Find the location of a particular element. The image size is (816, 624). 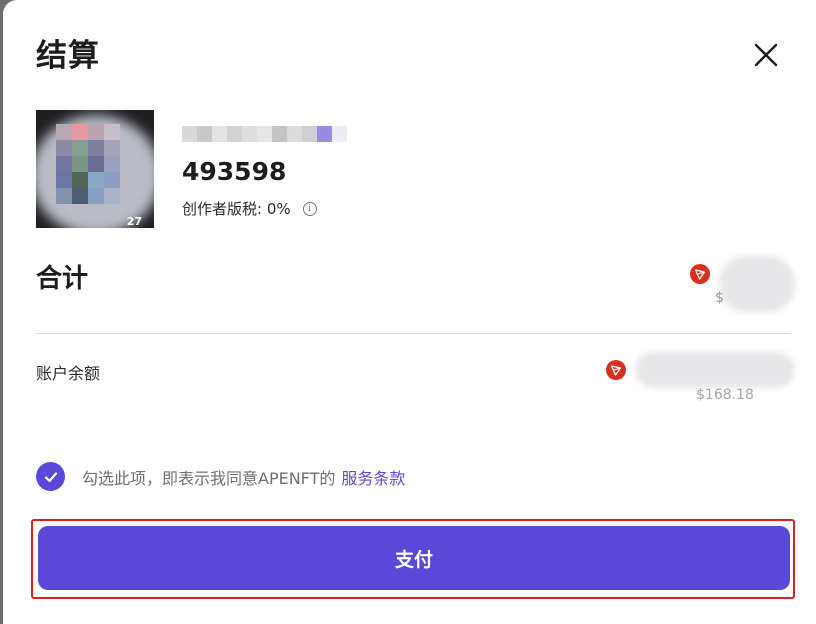

close-icon is located at coordinates (766, 55).